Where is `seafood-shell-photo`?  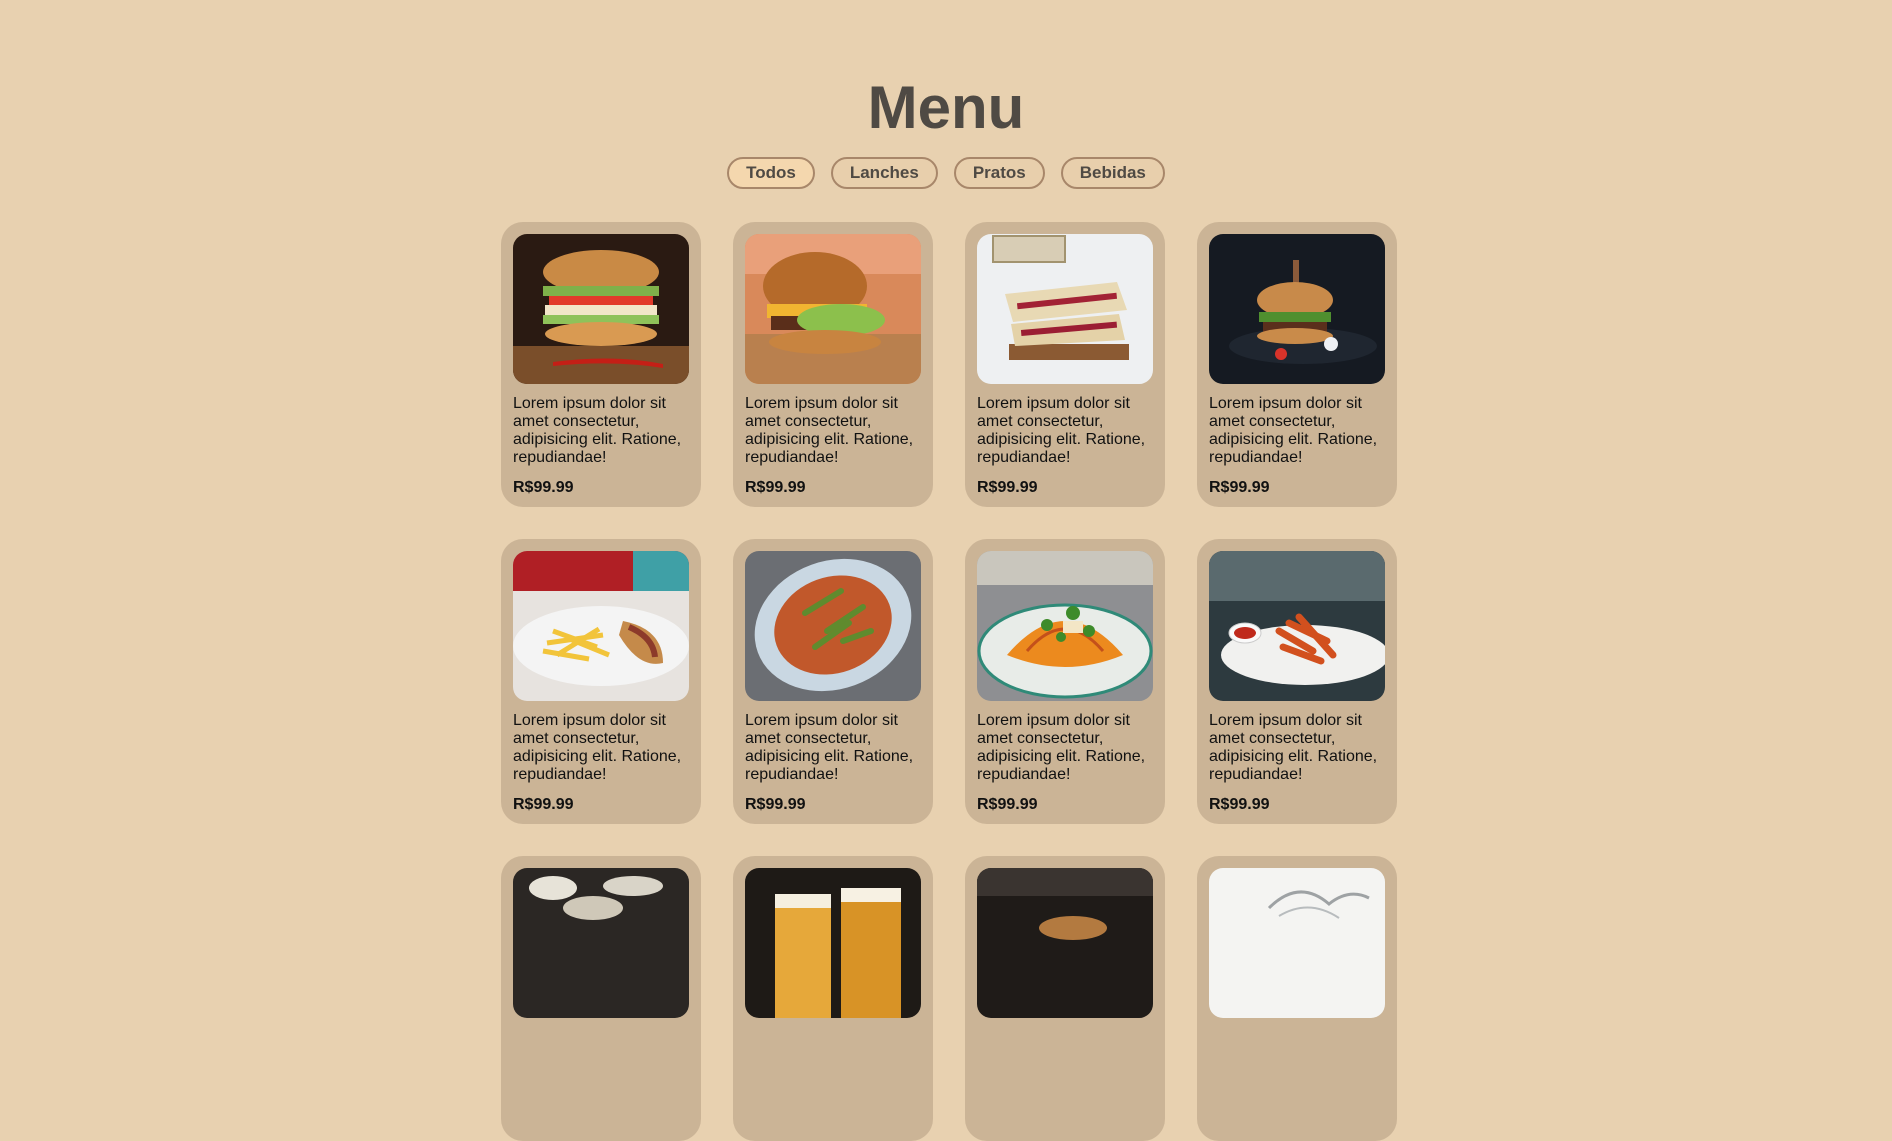 seafood-shell-photo is located at coordinates (1065, 626).